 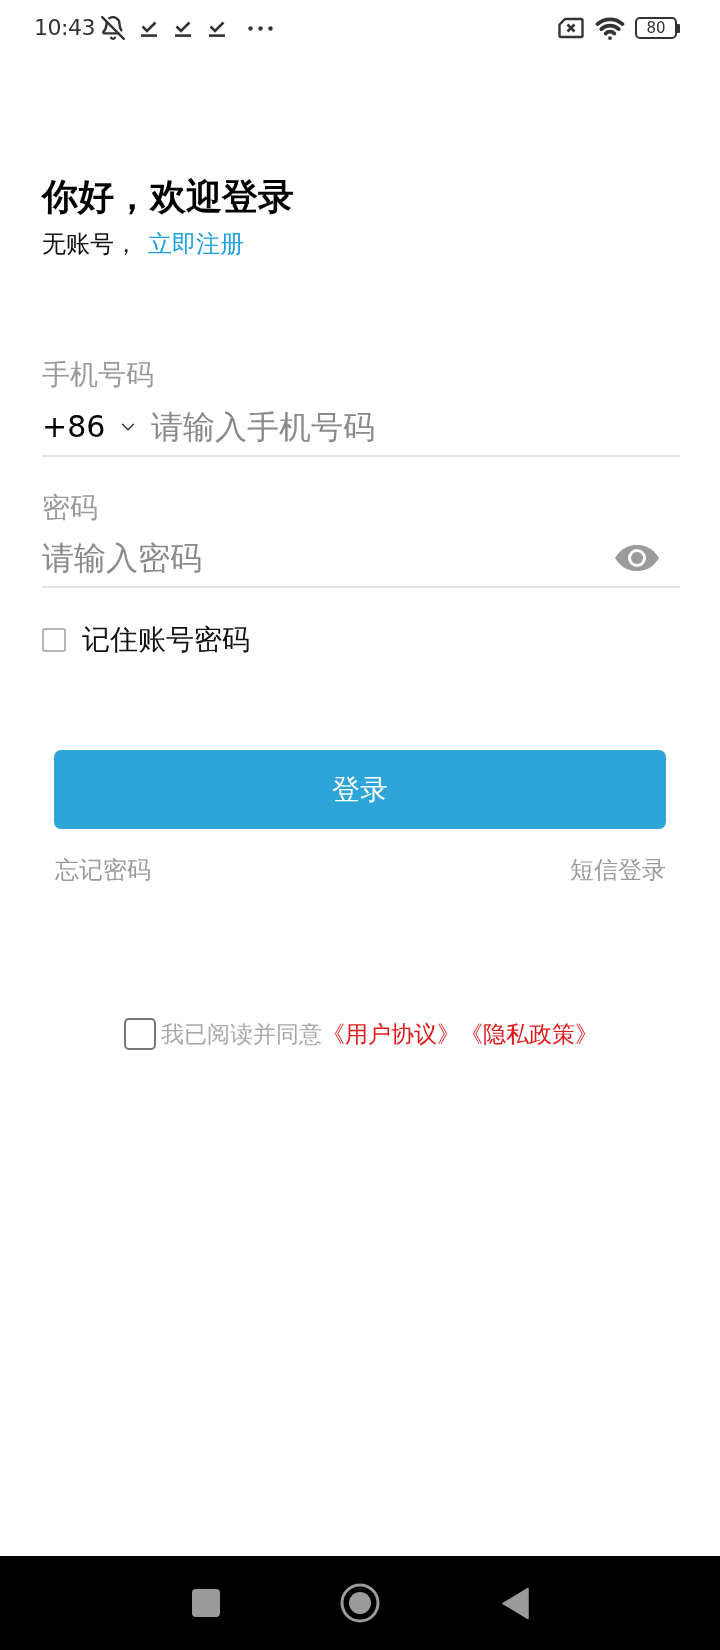 What do you see at coordinates (196, 244) in the screenshot?
I see `register-link: 立即注册` at bounding box center [196, 244].